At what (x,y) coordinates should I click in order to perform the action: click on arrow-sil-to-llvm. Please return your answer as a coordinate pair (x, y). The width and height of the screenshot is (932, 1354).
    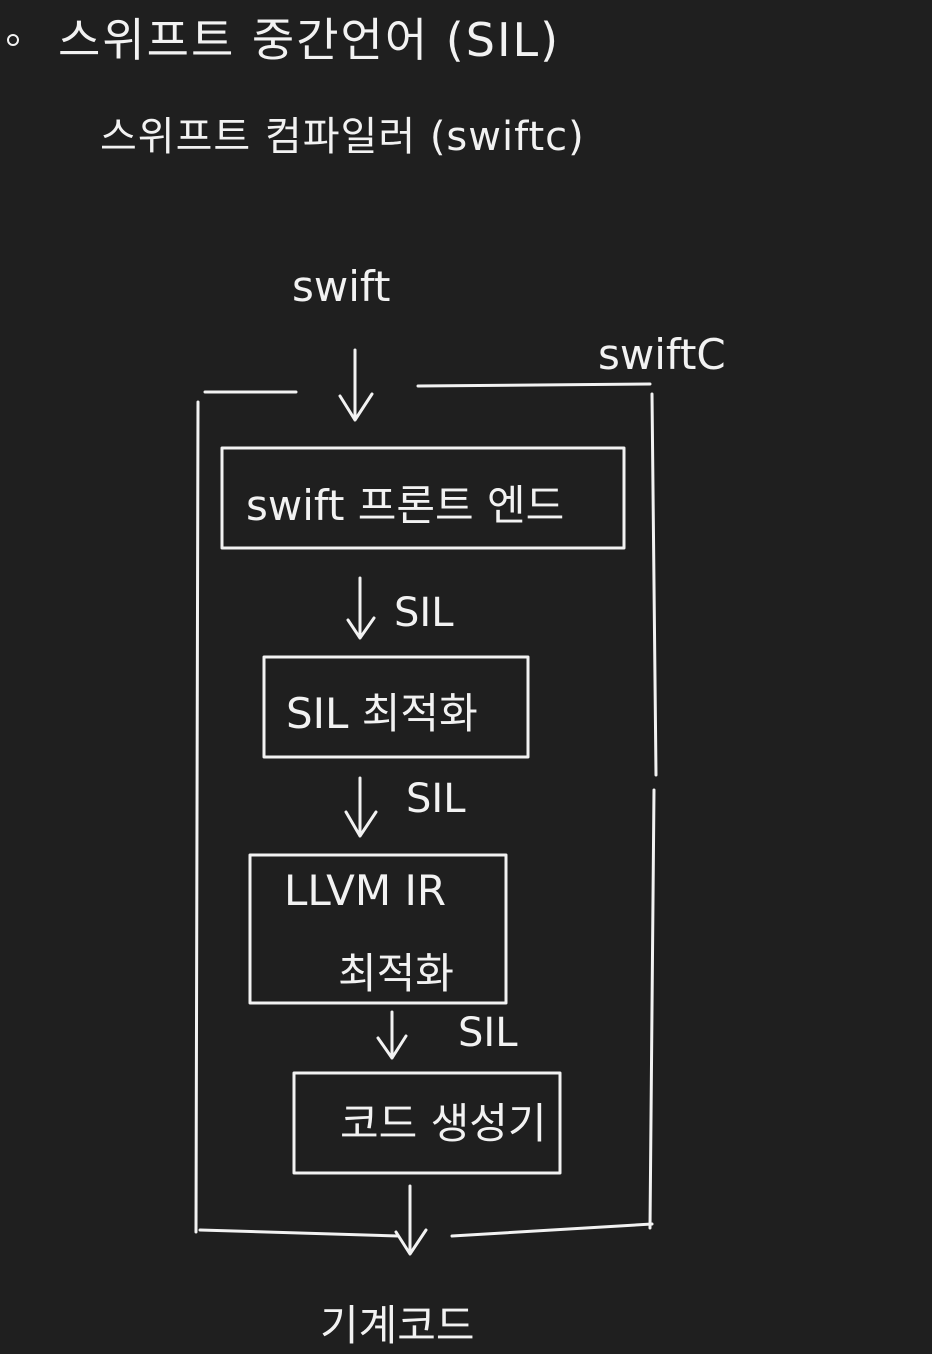
    Looking at the image, I should click on (361, 807).